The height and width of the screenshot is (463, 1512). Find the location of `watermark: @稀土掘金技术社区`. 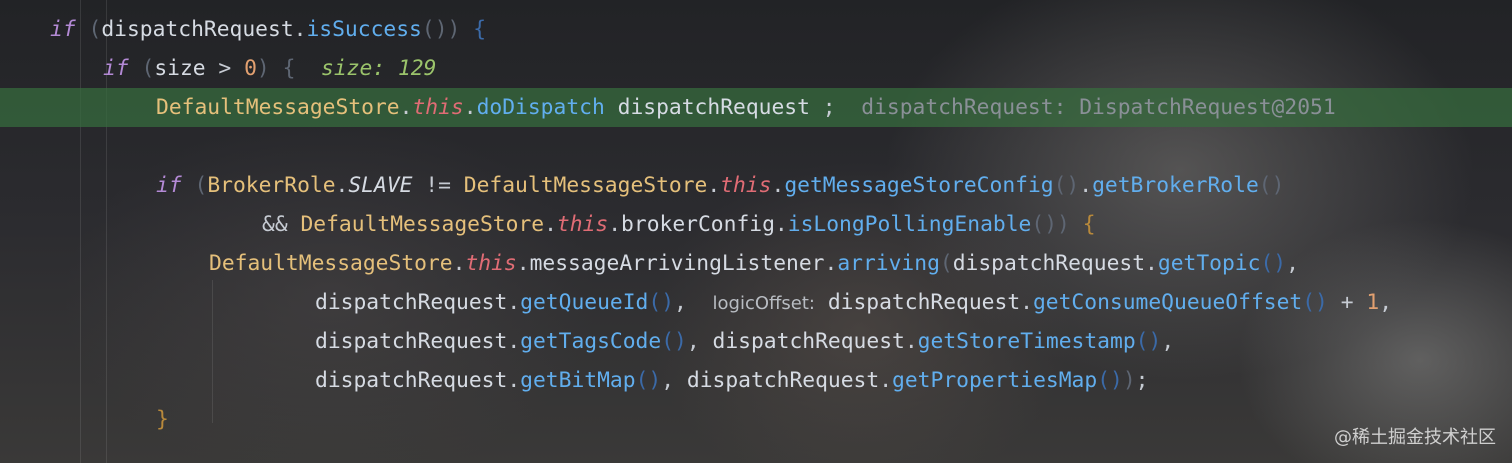

watermark: @稀土掘金技术社区 is located at coordinates (1415, 437).